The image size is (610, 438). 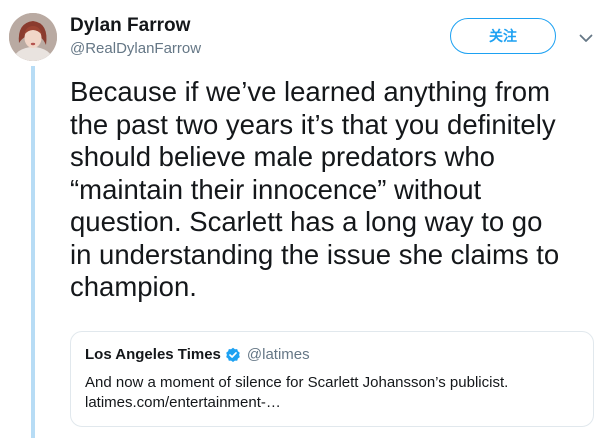 What do you see at coordinates (133, 286) in the screenshot?
I see `tweet-text-line: champion.` at bounding box center [133, 286].